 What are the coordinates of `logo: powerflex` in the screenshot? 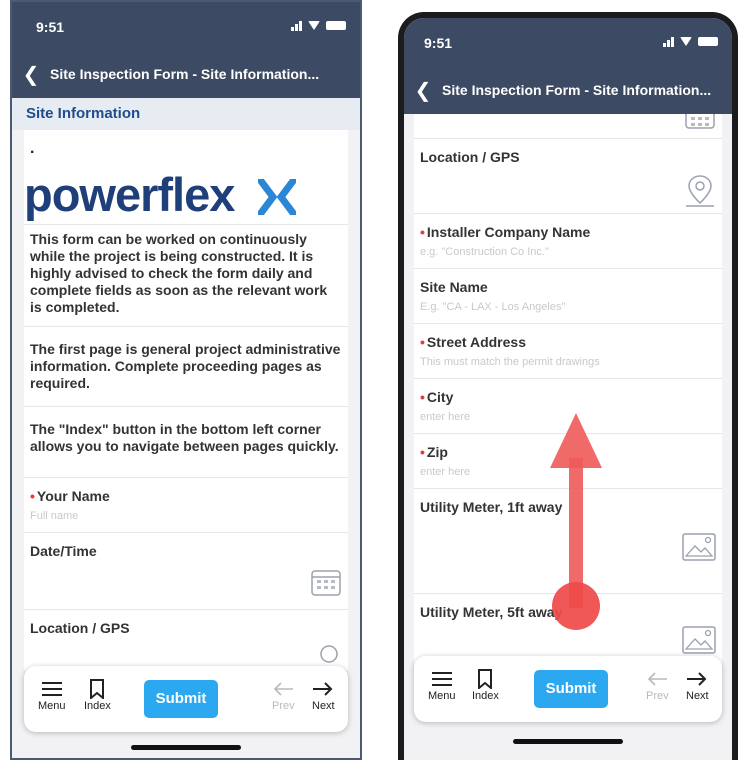 It's located at (186, 195).